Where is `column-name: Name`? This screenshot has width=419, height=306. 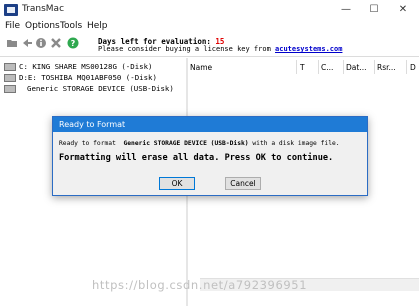 column-name: Name is located at coordinates (201, 67).